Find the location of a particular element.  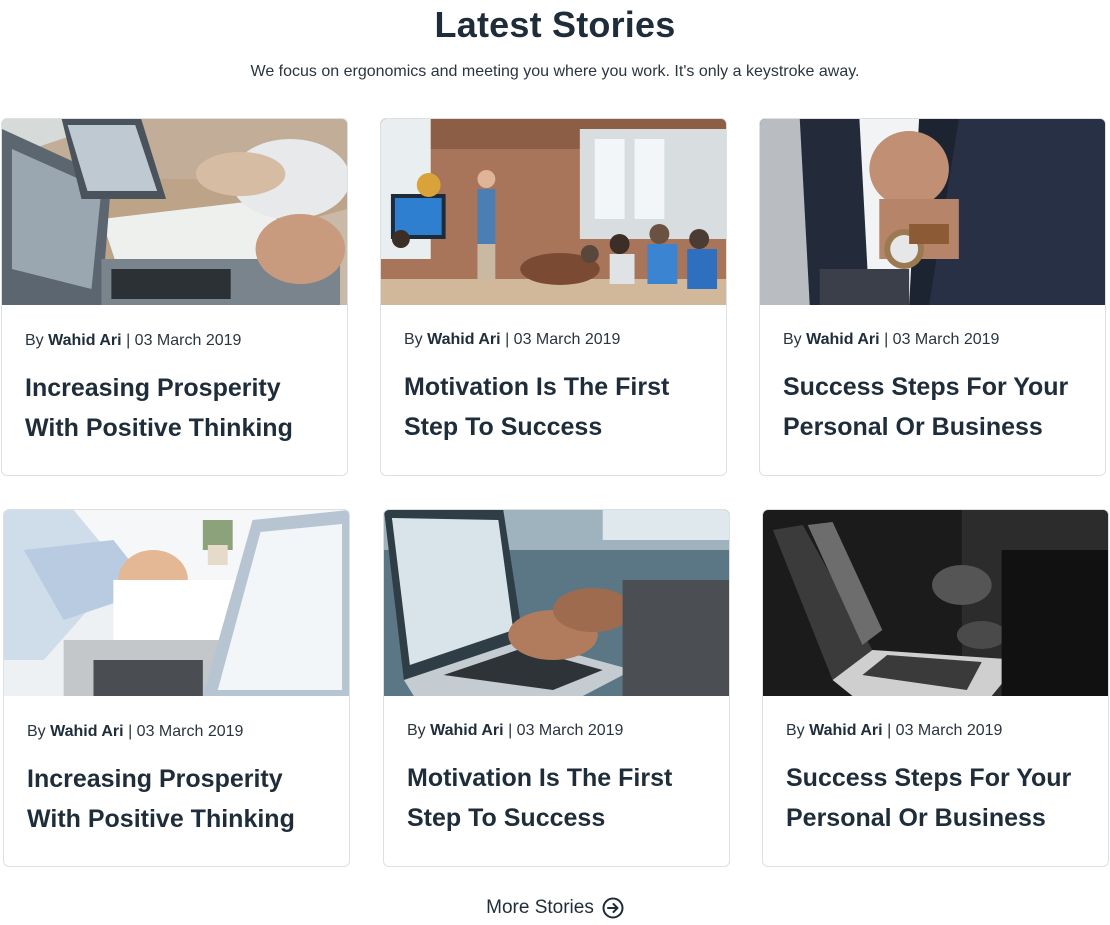

more-stories-link: More Stories is located at coordinates (555, 908).